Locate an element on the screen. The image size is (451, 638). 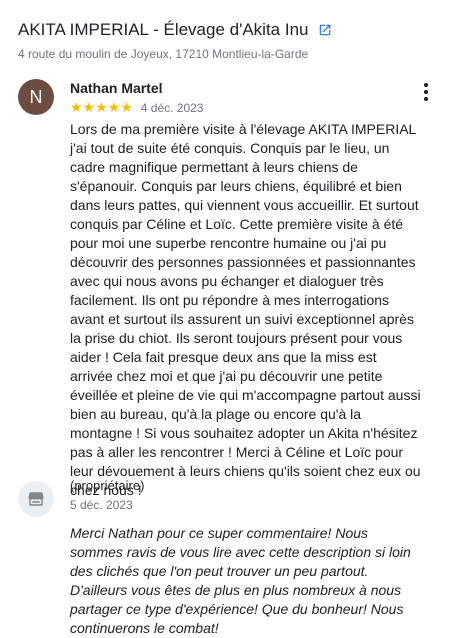
reply-date: 5 déc. 2023 is located at coordinates (101, 505).